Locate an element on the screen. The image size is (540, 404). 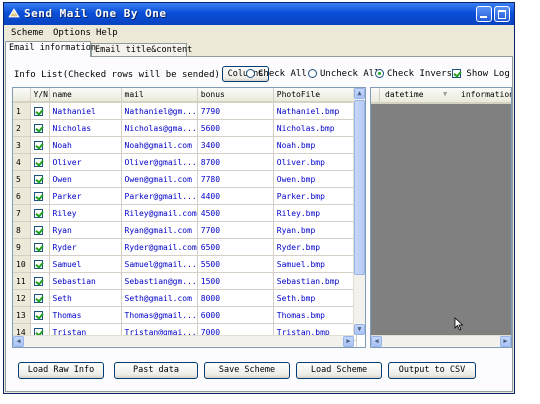
cell-name: Parker is located at coordinates (85, 196).